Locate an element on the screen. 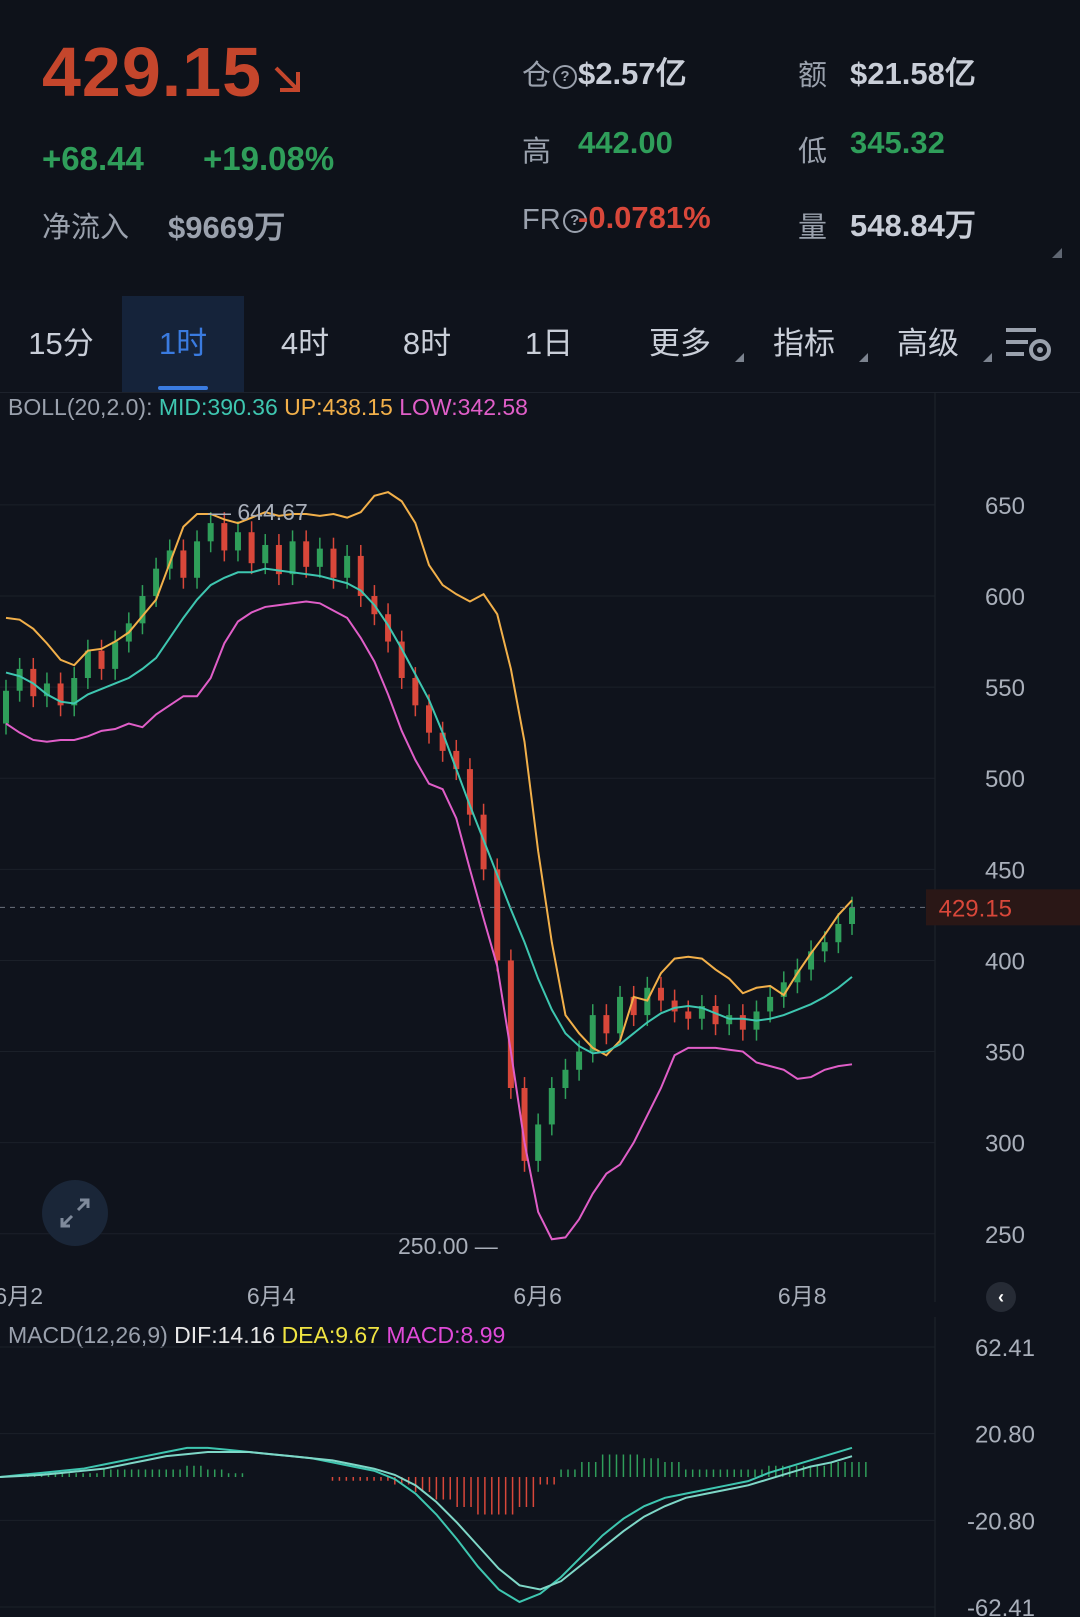  y-tick-label: -62.41 is located at coordinates (1001, 1606).